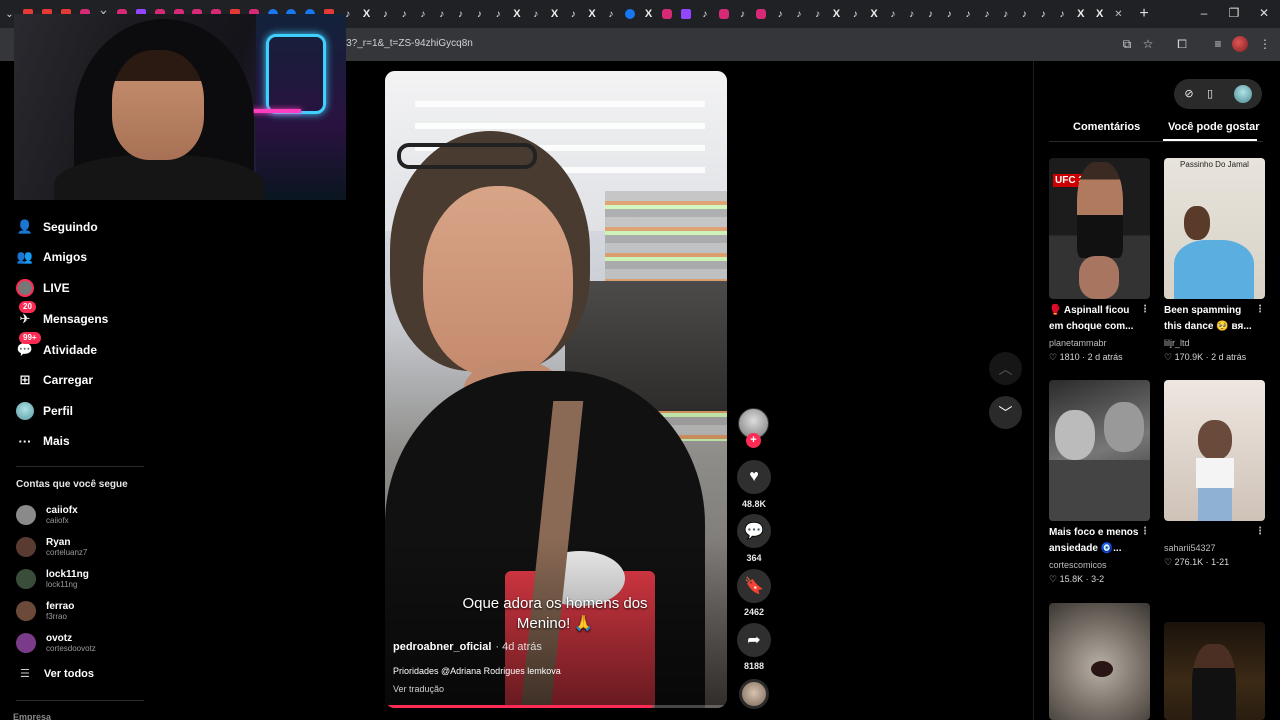 The height and width of the screenshot is (720, 1280). I want to click on recommended-card: ⋮ saharii54327 ♡ 276.1K · 1-21, so click(1214, 474).